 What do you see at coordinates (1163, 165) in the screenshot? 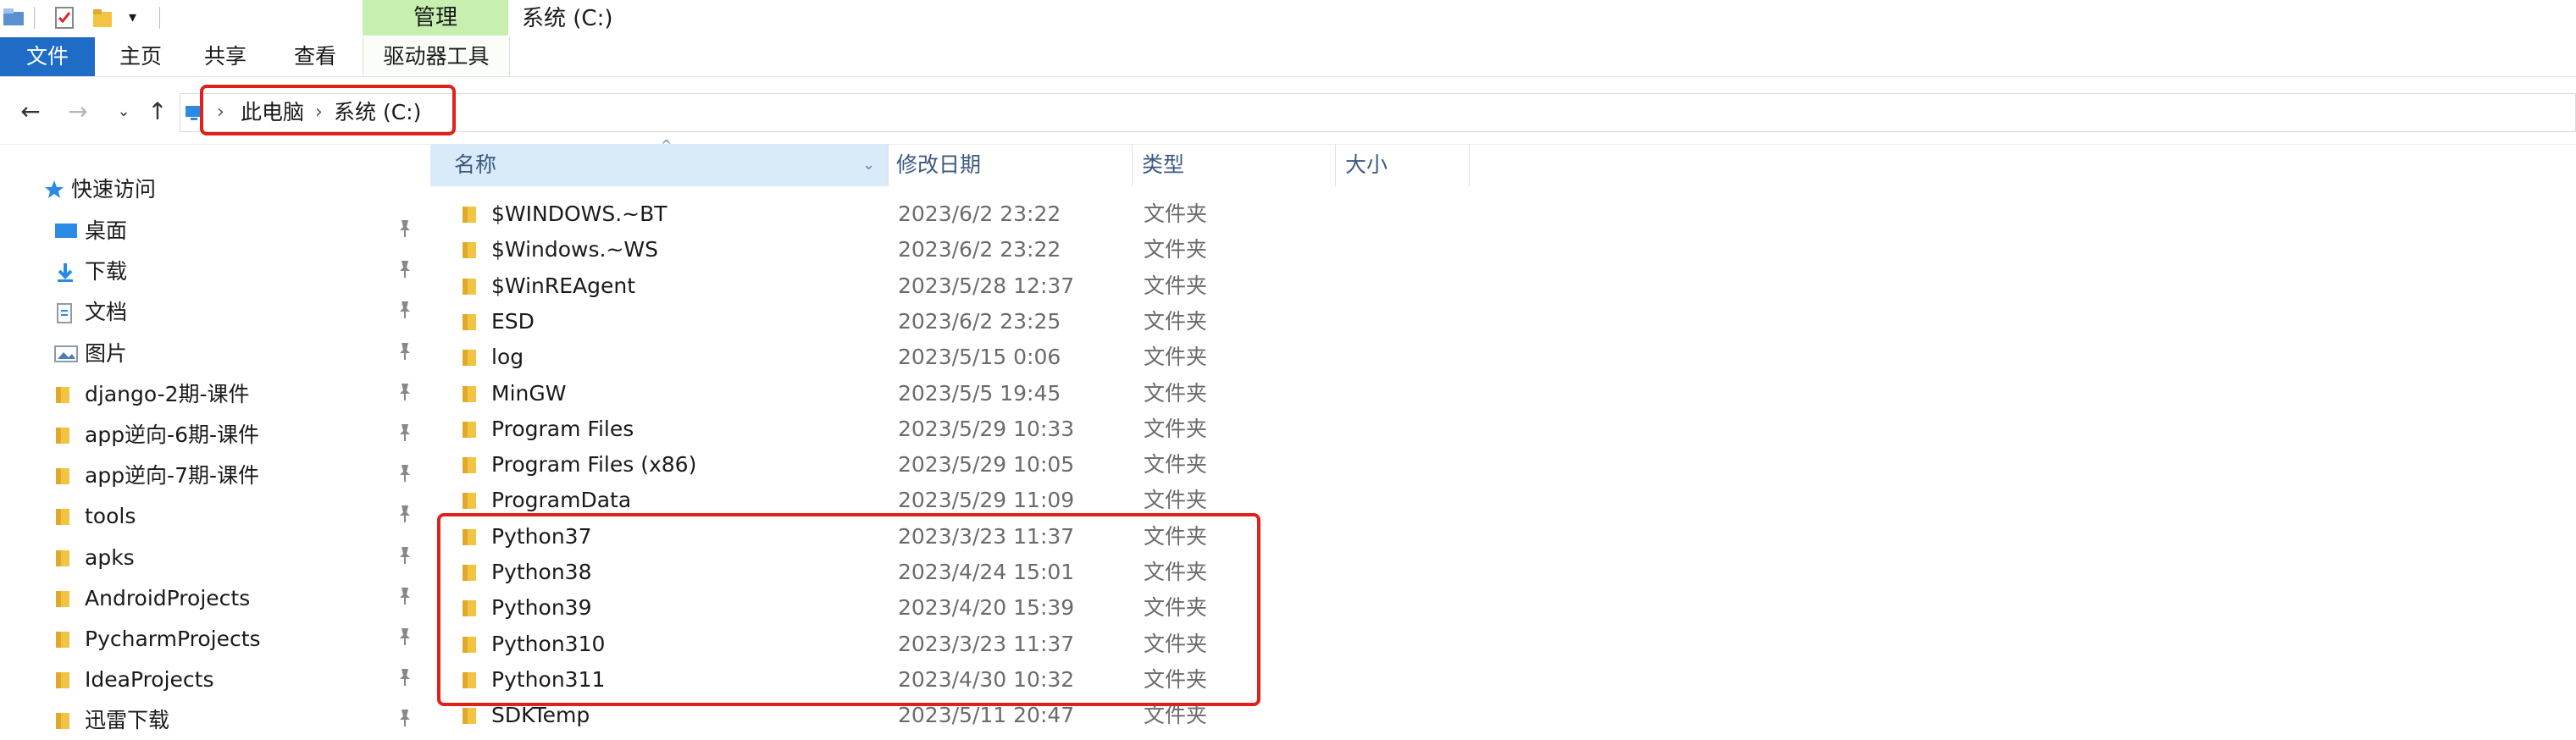
I see `column-type: 类型` at bounding box center [1163, 165].